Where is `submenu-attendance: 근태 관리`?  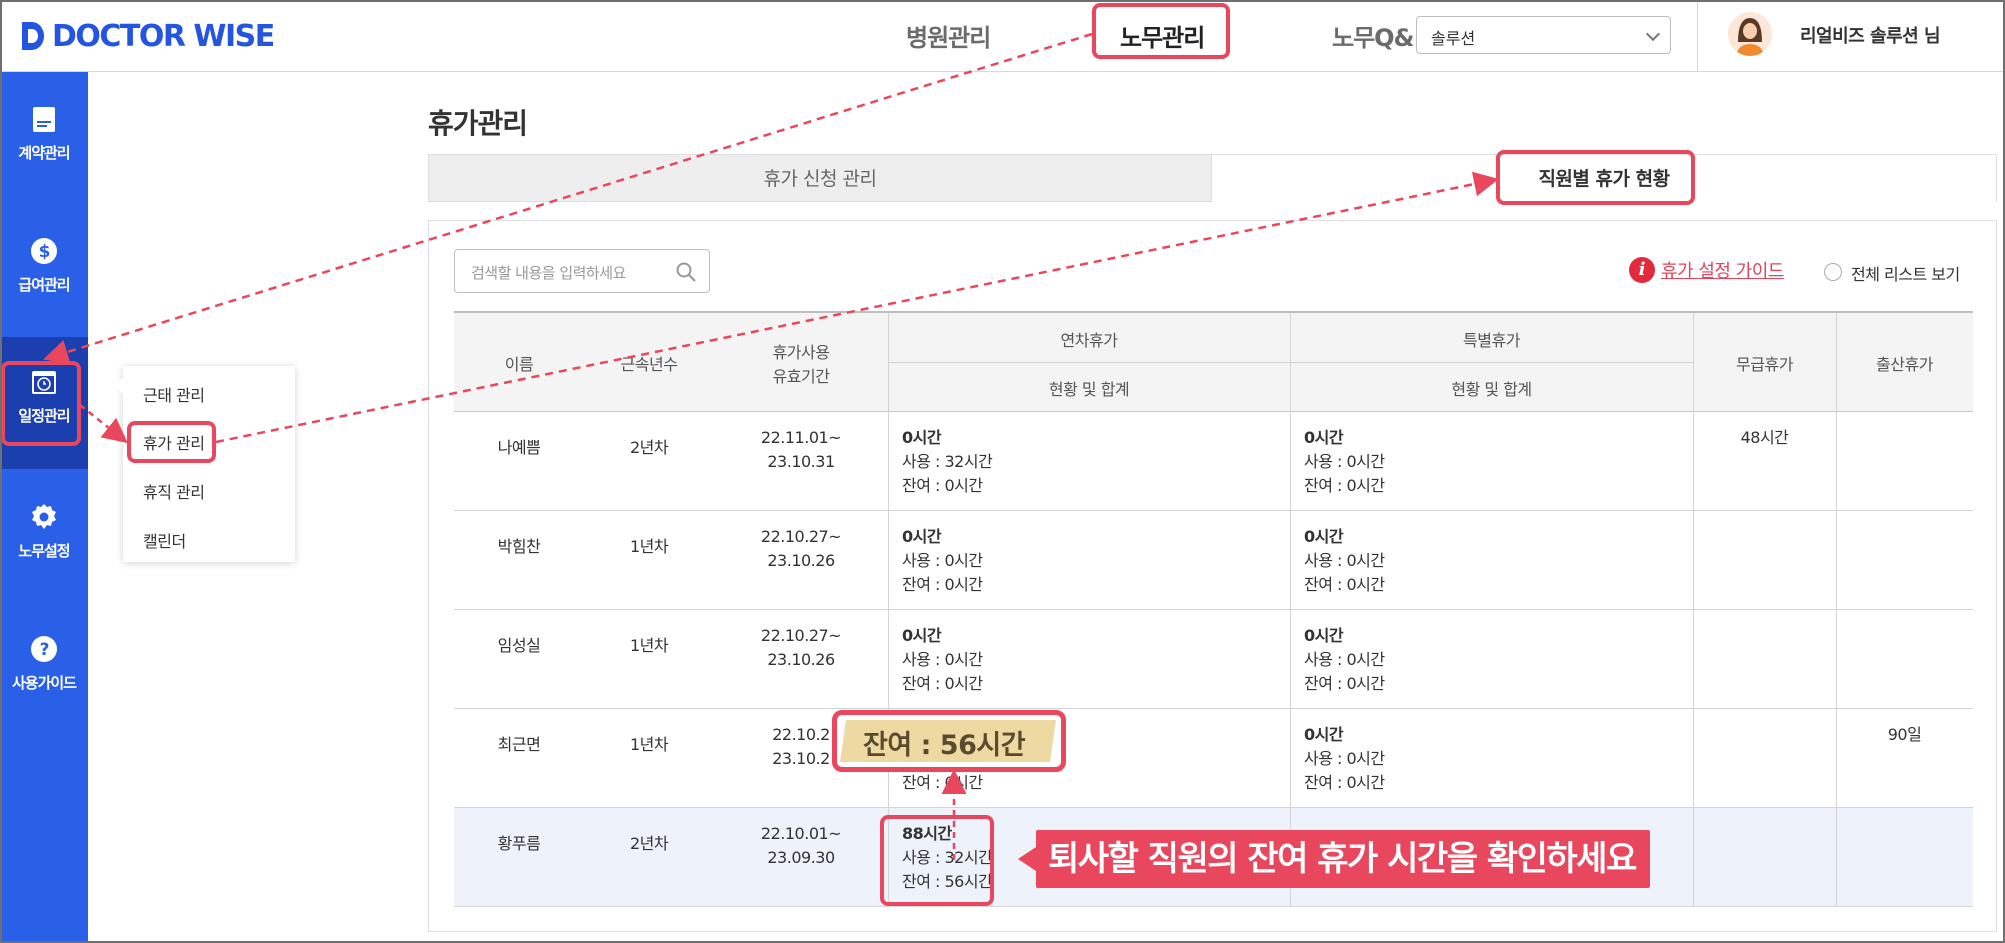
submenu-attendance: 근태 관리 is located at coordinates (174, 394).